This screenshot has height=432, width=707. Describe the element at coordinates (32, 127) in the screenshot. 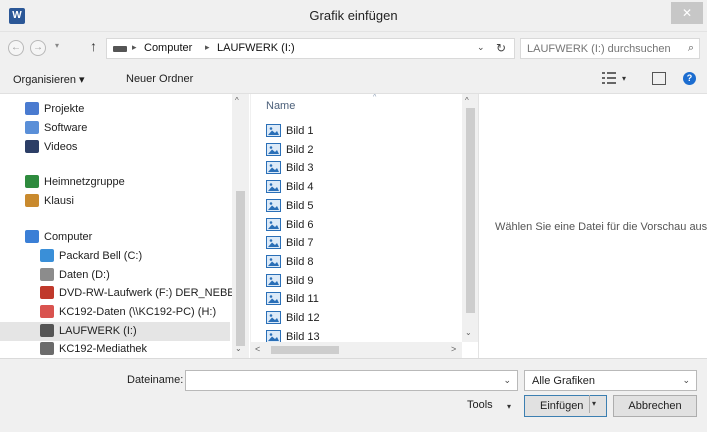

I see `folder-software-icon` at that location.